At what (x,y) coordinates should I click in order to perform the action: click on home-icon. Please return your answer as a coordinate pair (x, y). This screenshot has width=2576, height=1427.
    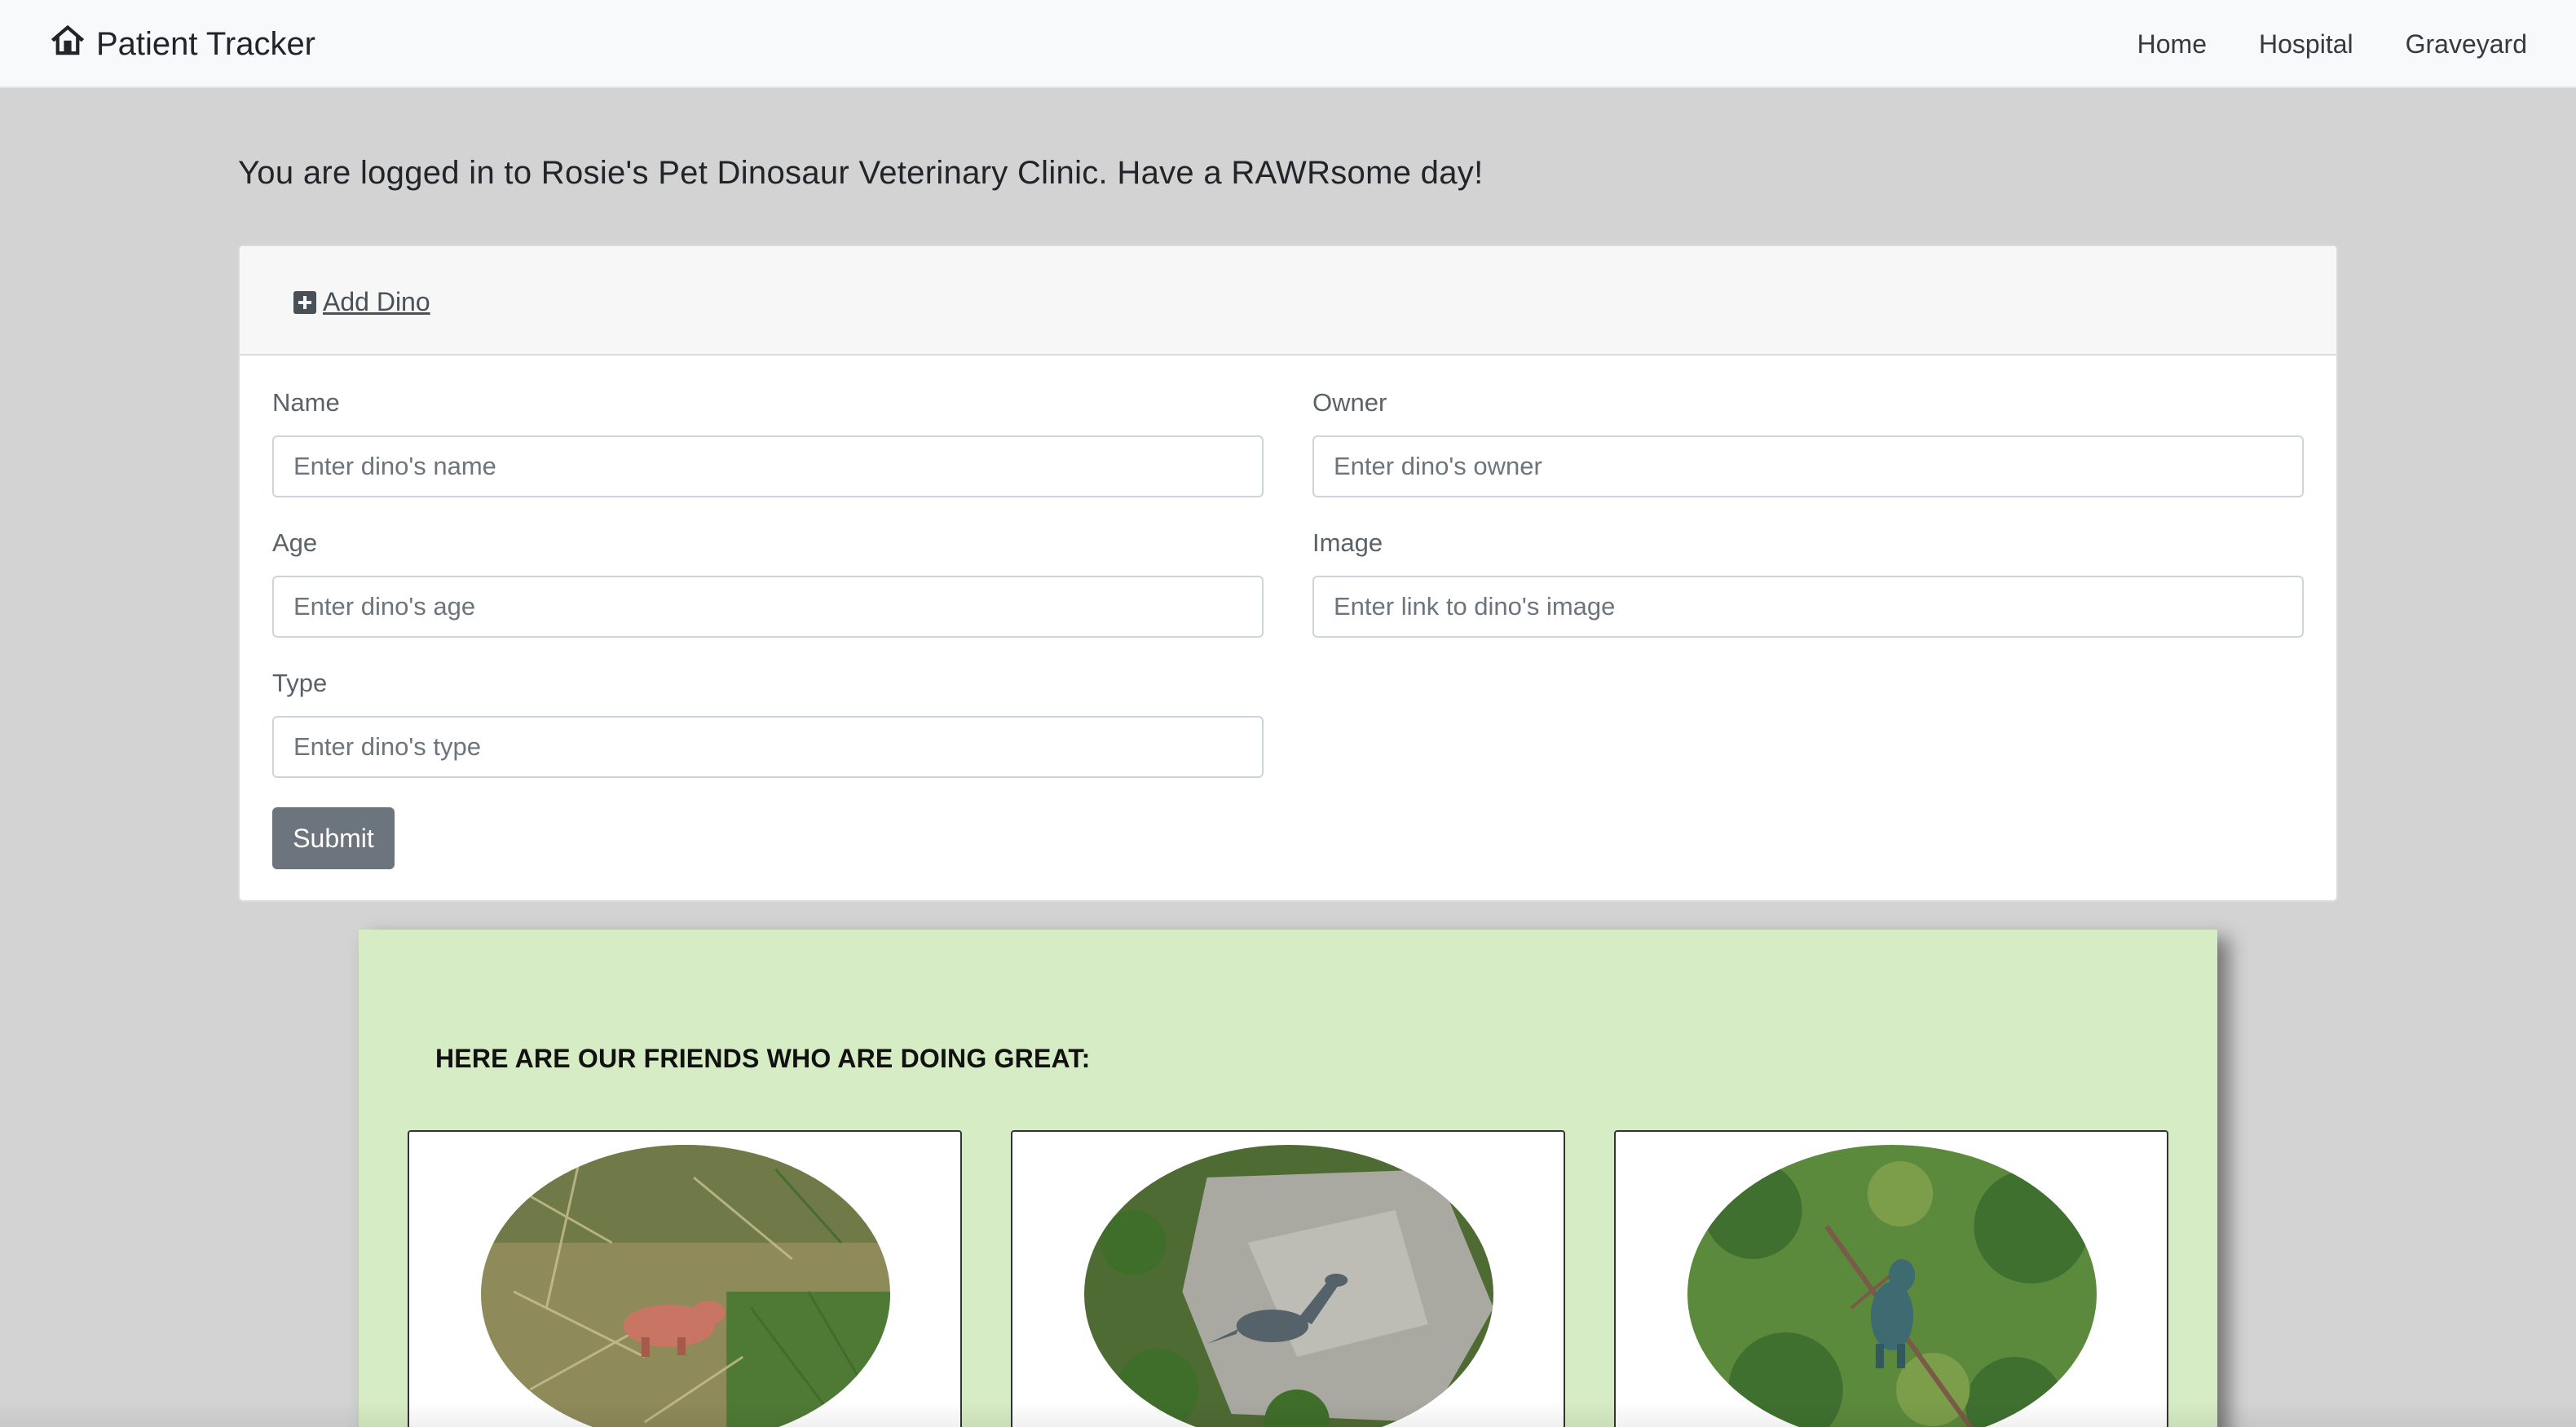
    Looking at the image, I should click on (67, 44).